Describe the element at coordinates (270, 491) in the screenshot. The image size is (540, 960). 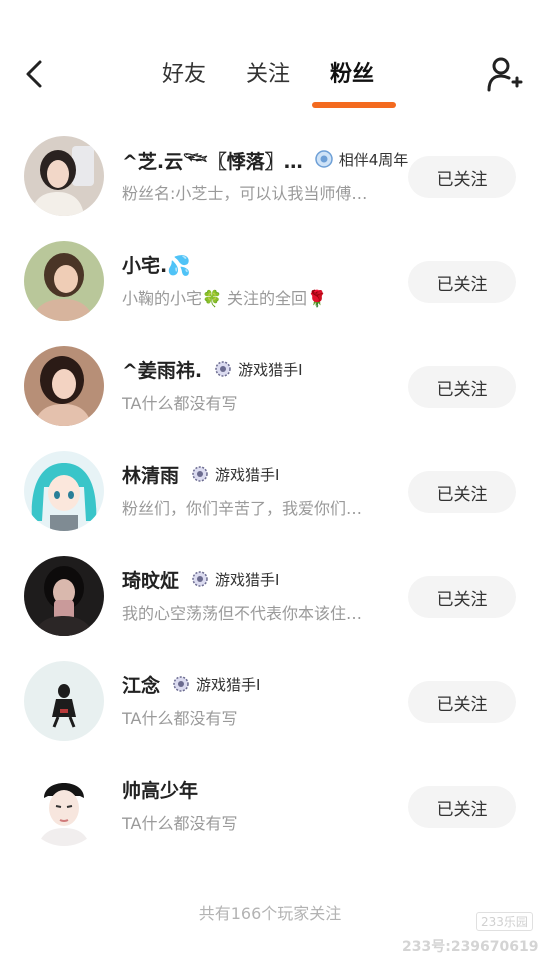
I see `list-item: 林清雨 游戏猎手Ⅰ 粉丝们，你们辛苦了，我爱你们… 已关注` at that location.